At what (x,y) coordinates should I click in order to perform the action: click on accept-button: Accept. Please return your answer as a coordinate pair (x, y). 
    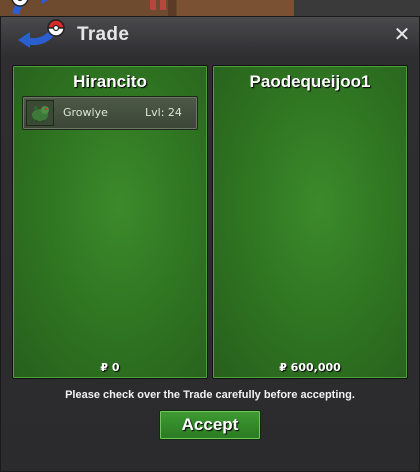
    Looking at the image, I should click on (210, 425).